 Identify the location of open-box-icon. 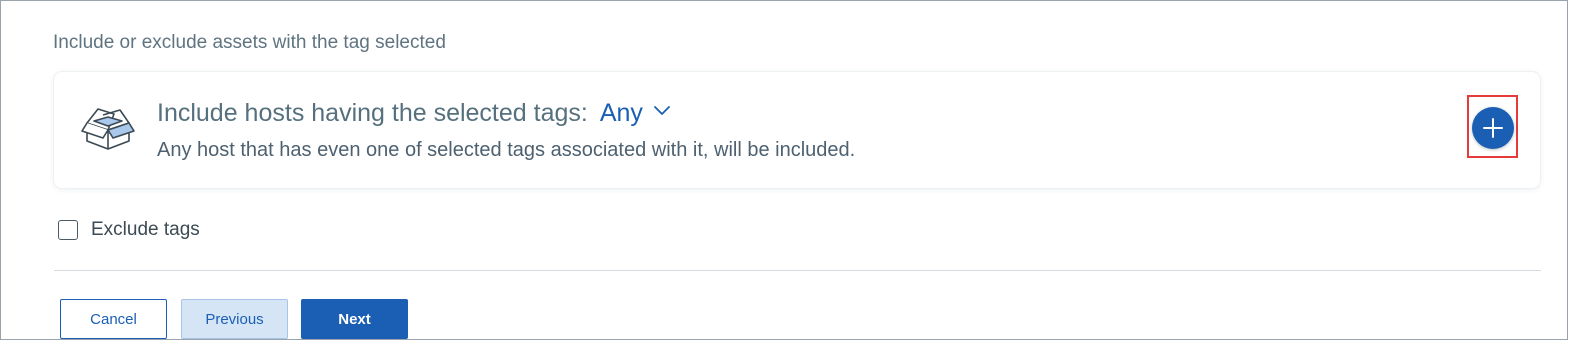
(108, 129).